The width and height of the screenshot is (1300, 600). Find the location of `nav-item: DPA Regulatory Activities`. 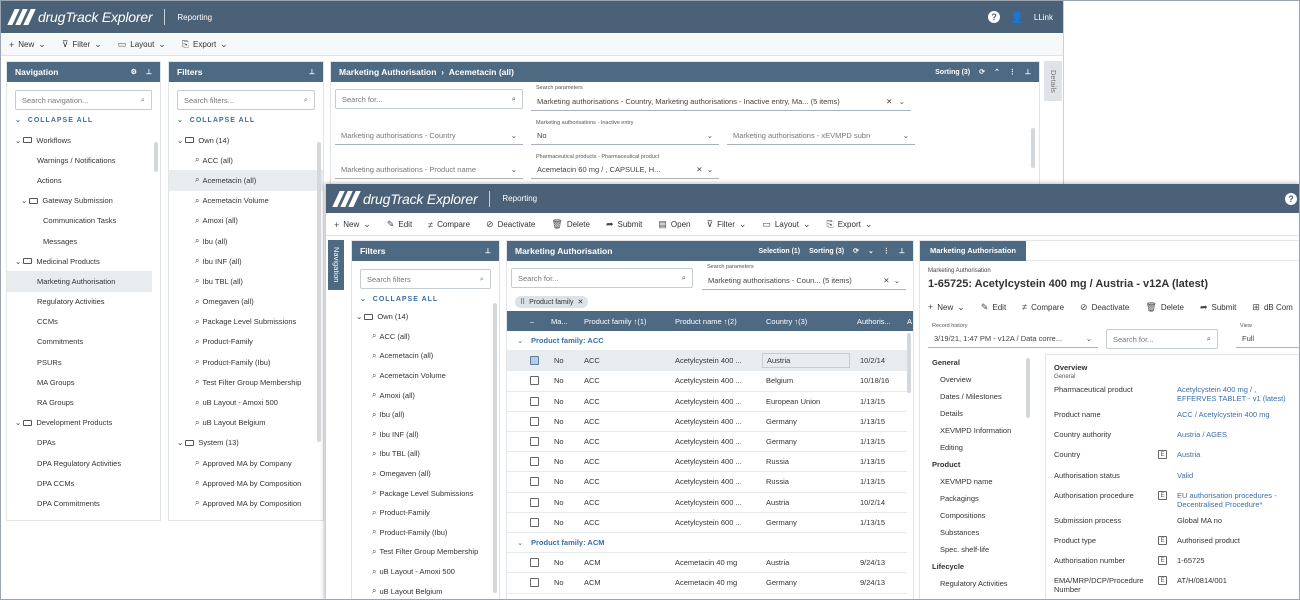

nav-item: DPA Regulatory Activities is located at coordinates (79, 463).